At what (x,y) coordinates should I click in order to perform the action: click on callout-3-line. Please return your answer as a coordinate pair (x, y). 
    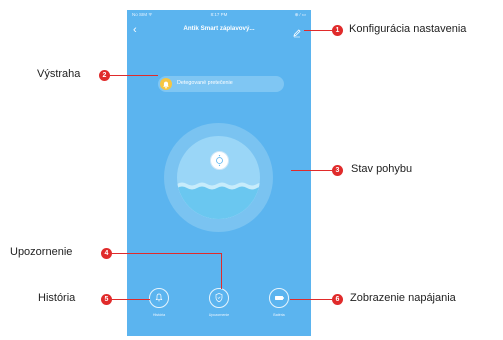
    Looking at the image, I should click on (311, 170).